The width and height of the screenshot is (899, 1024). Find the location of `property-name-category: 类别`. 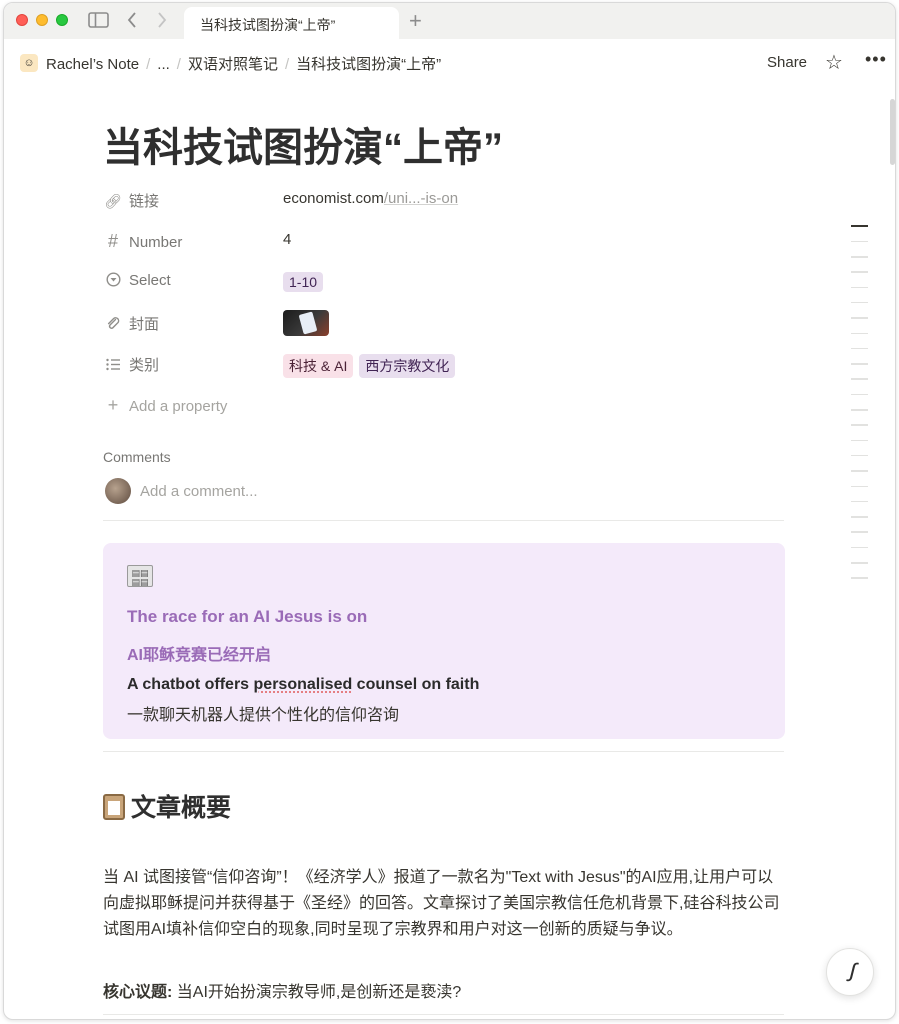

property-name-category: 类别 is located at coordinates (131, 364).